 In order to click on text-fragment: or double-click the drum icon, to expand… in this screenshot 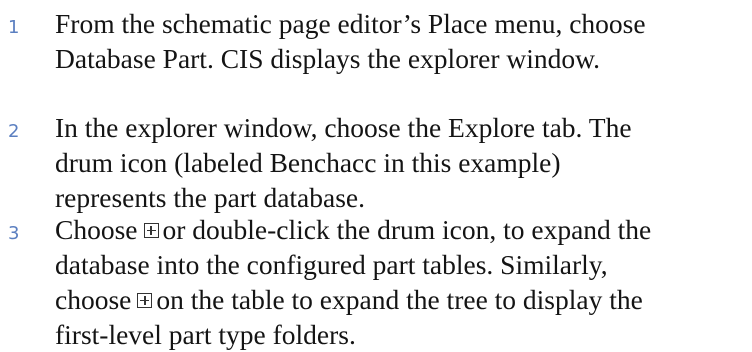, I will do `click(407, 229)`.